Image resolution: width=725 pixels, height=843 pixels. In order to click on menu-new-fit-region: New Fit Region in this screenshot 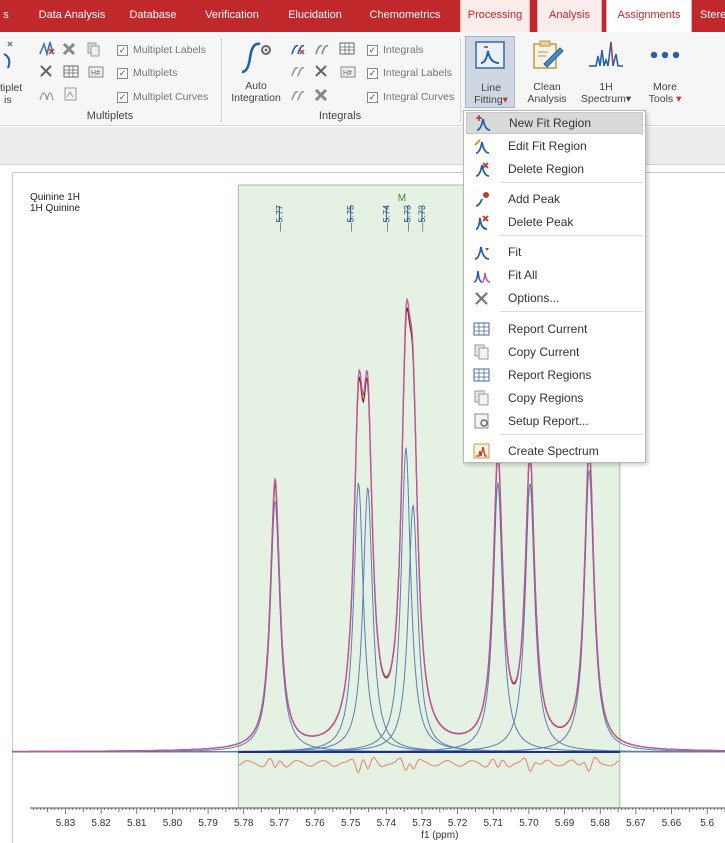, I will do `click(554, 123)`.